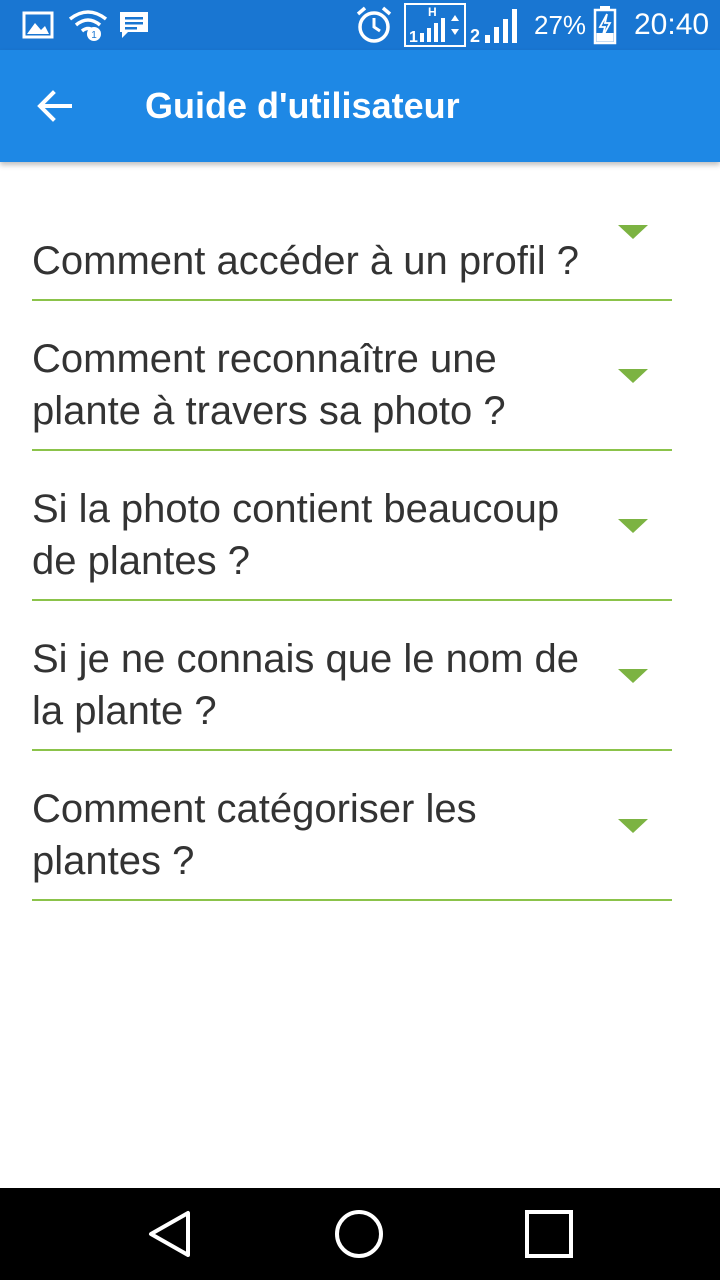 The image size is (720, 1280). What do you see at coordinates (38, 25) in the screenshot?
I see `image-icon` at bounding box center [38, 25].